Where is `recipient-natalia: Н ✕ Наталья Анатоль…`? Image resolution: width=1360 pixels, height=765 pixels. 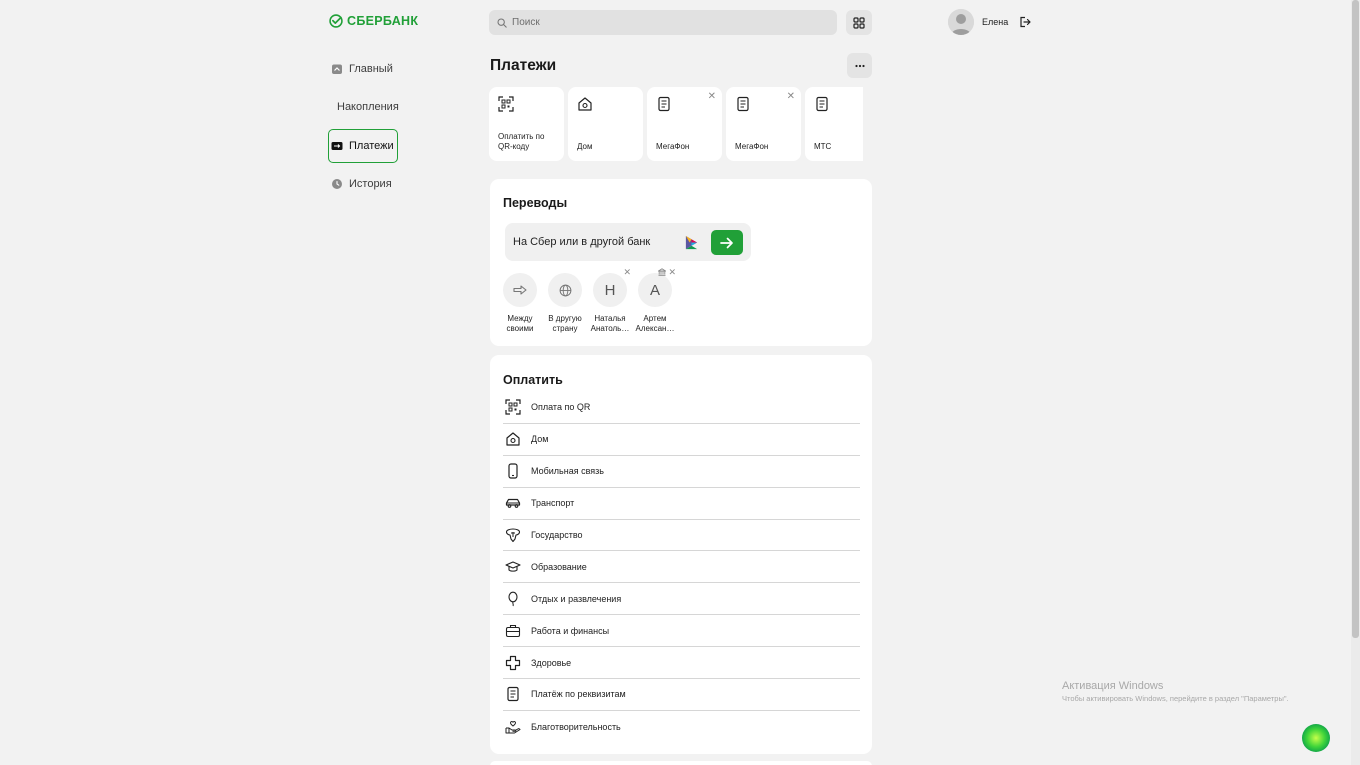 recipient-natalia: Н ✕ Наталья Анатоль… is located at coordinates (611, 301).